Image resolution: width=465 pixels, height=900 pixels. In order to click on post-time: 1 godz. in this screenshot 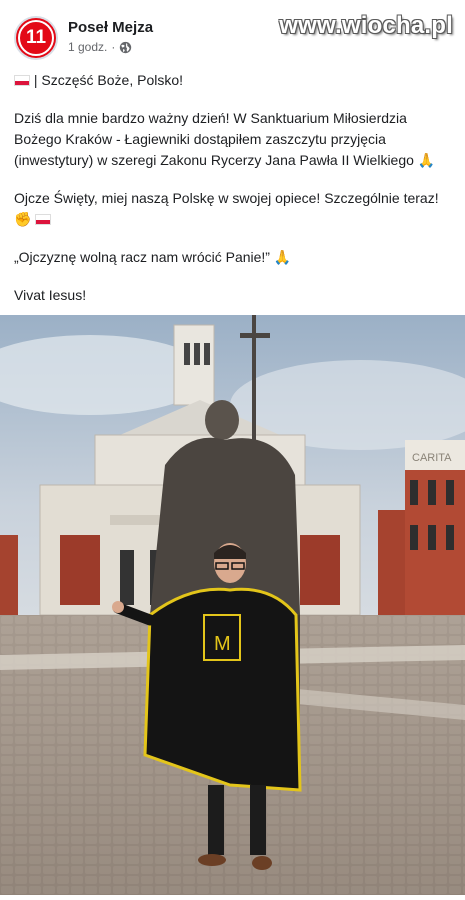, I will do `click(87, 47)`.